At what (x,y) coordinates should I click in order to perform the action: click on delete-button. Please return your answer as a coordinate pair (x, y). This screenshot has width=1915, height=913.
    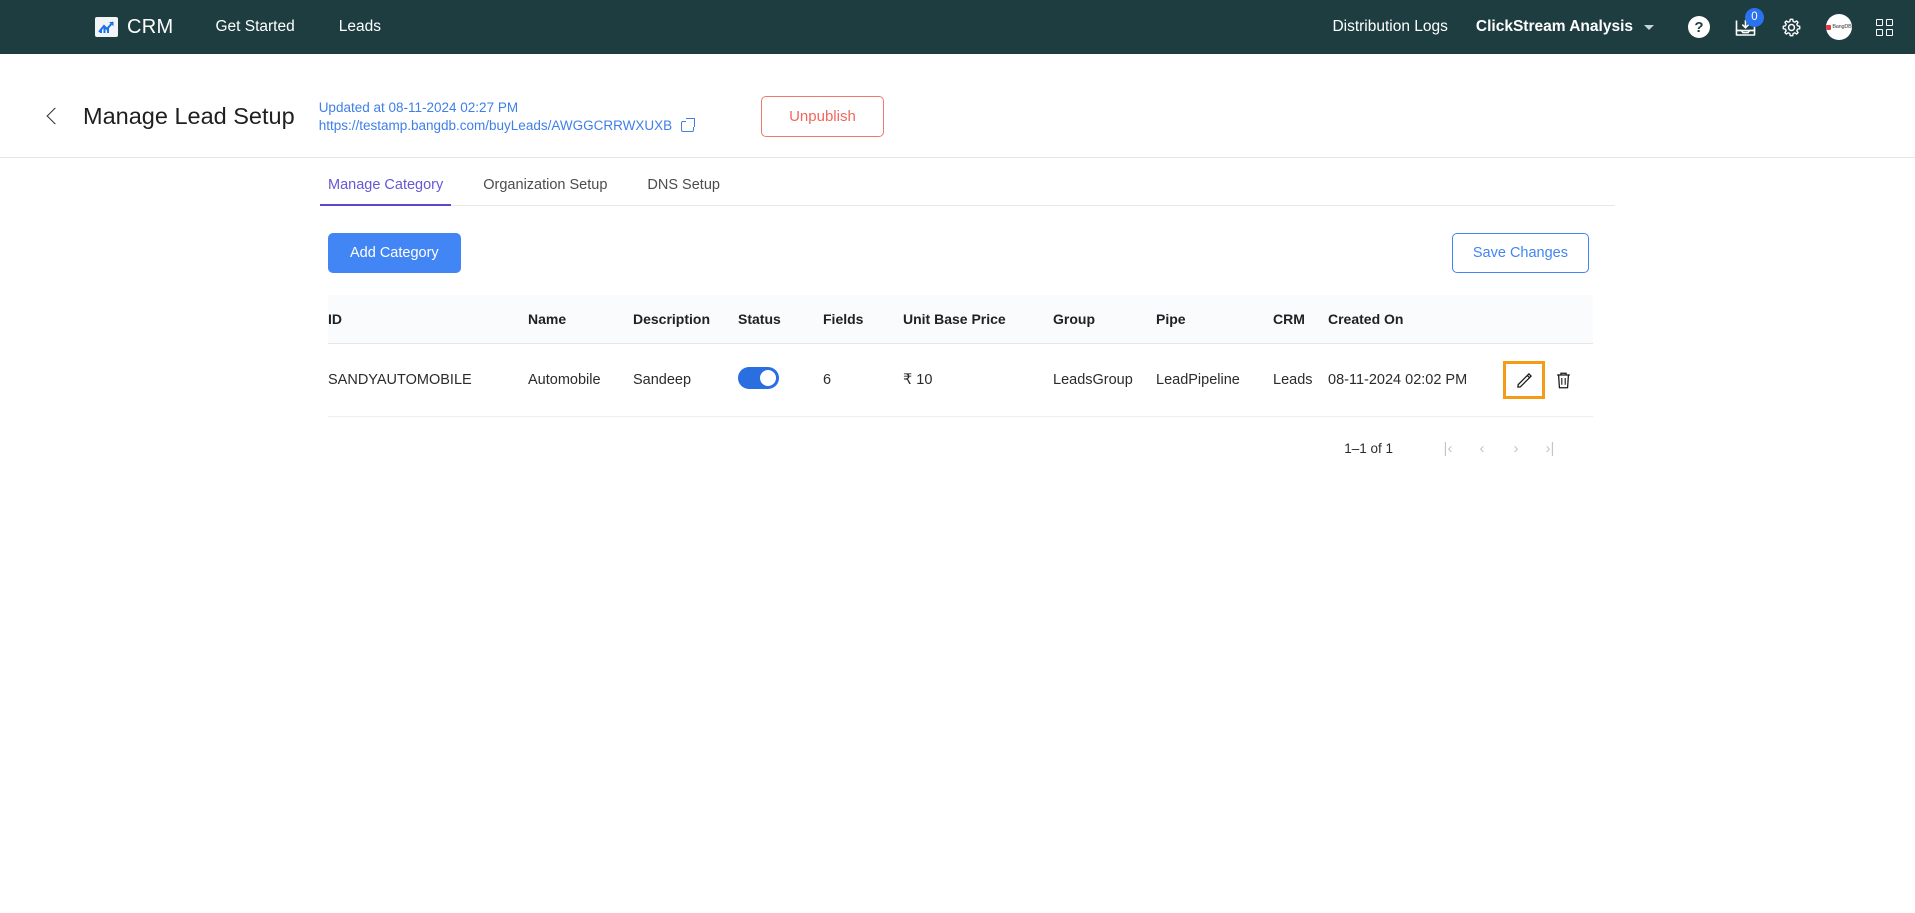
    Looking at the image, I should click on (1563, 380).